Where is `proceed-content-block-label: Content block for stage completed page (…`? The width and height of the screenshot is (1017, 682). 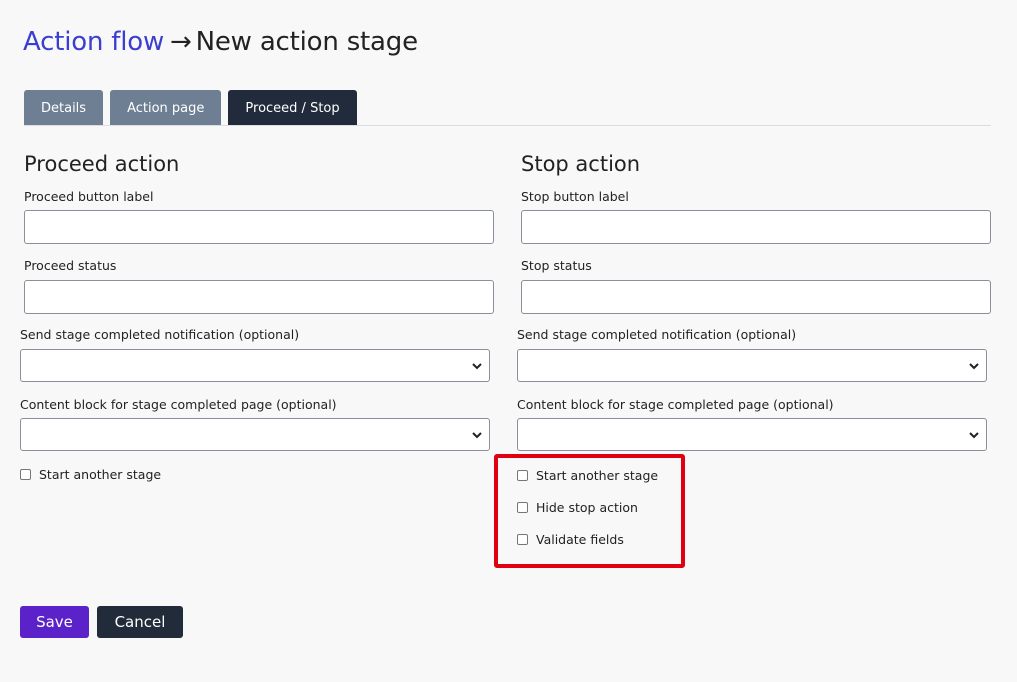 proceed-content-block-label: Content block for stage completed page (… is located at coordinates (178, 404).